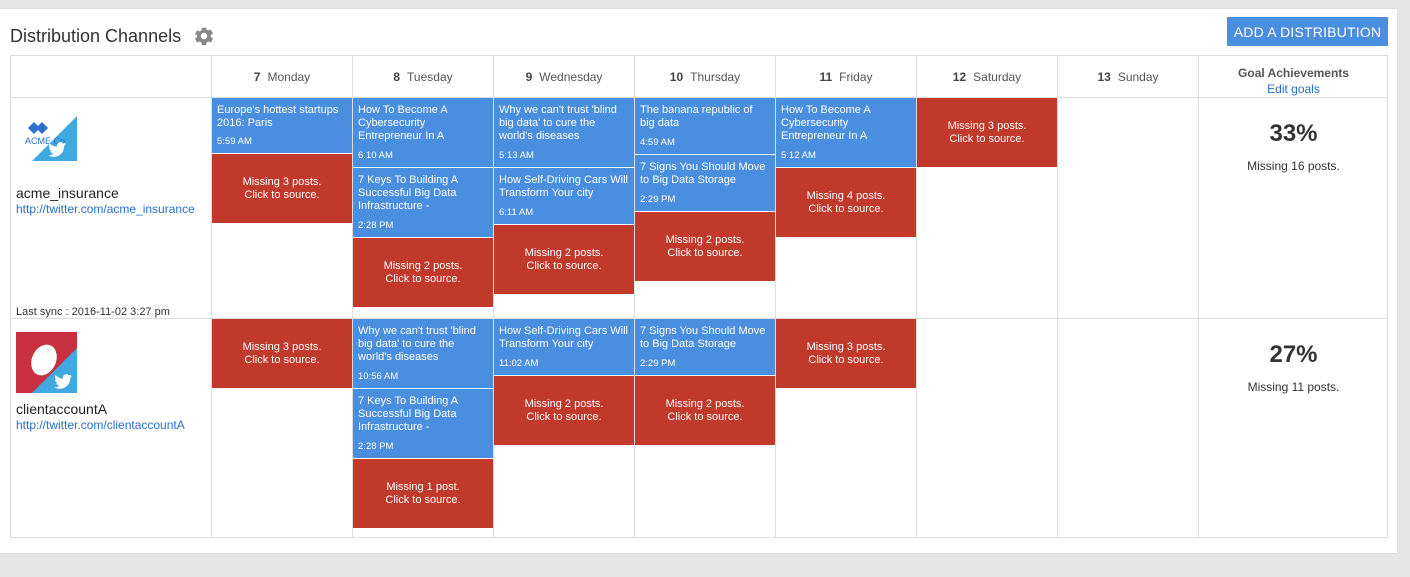 This screenshot has width=1410, height=577. What do you see at coordinates (1293, 387) in the screenshot?
I see `goal-missing-text: Missing 11 posts.` at bounding box center [1293, 387].